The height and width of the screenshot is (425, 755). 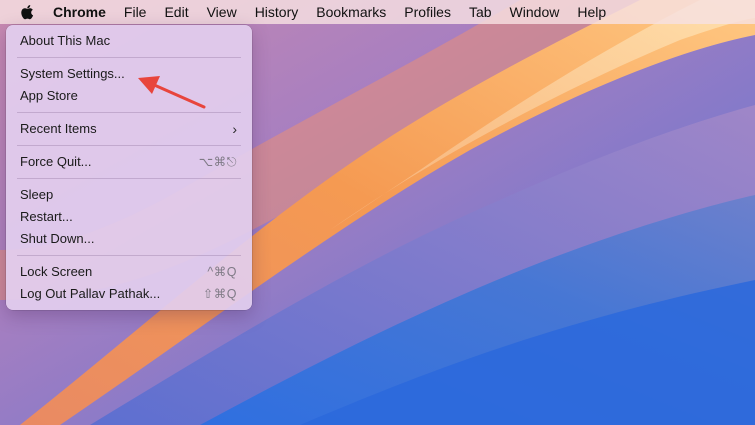 What do you see at coordinates (427, 12) in the screenshot?
I see `menubar-item-profiles: Profiles` at bounding box center [427, 12].